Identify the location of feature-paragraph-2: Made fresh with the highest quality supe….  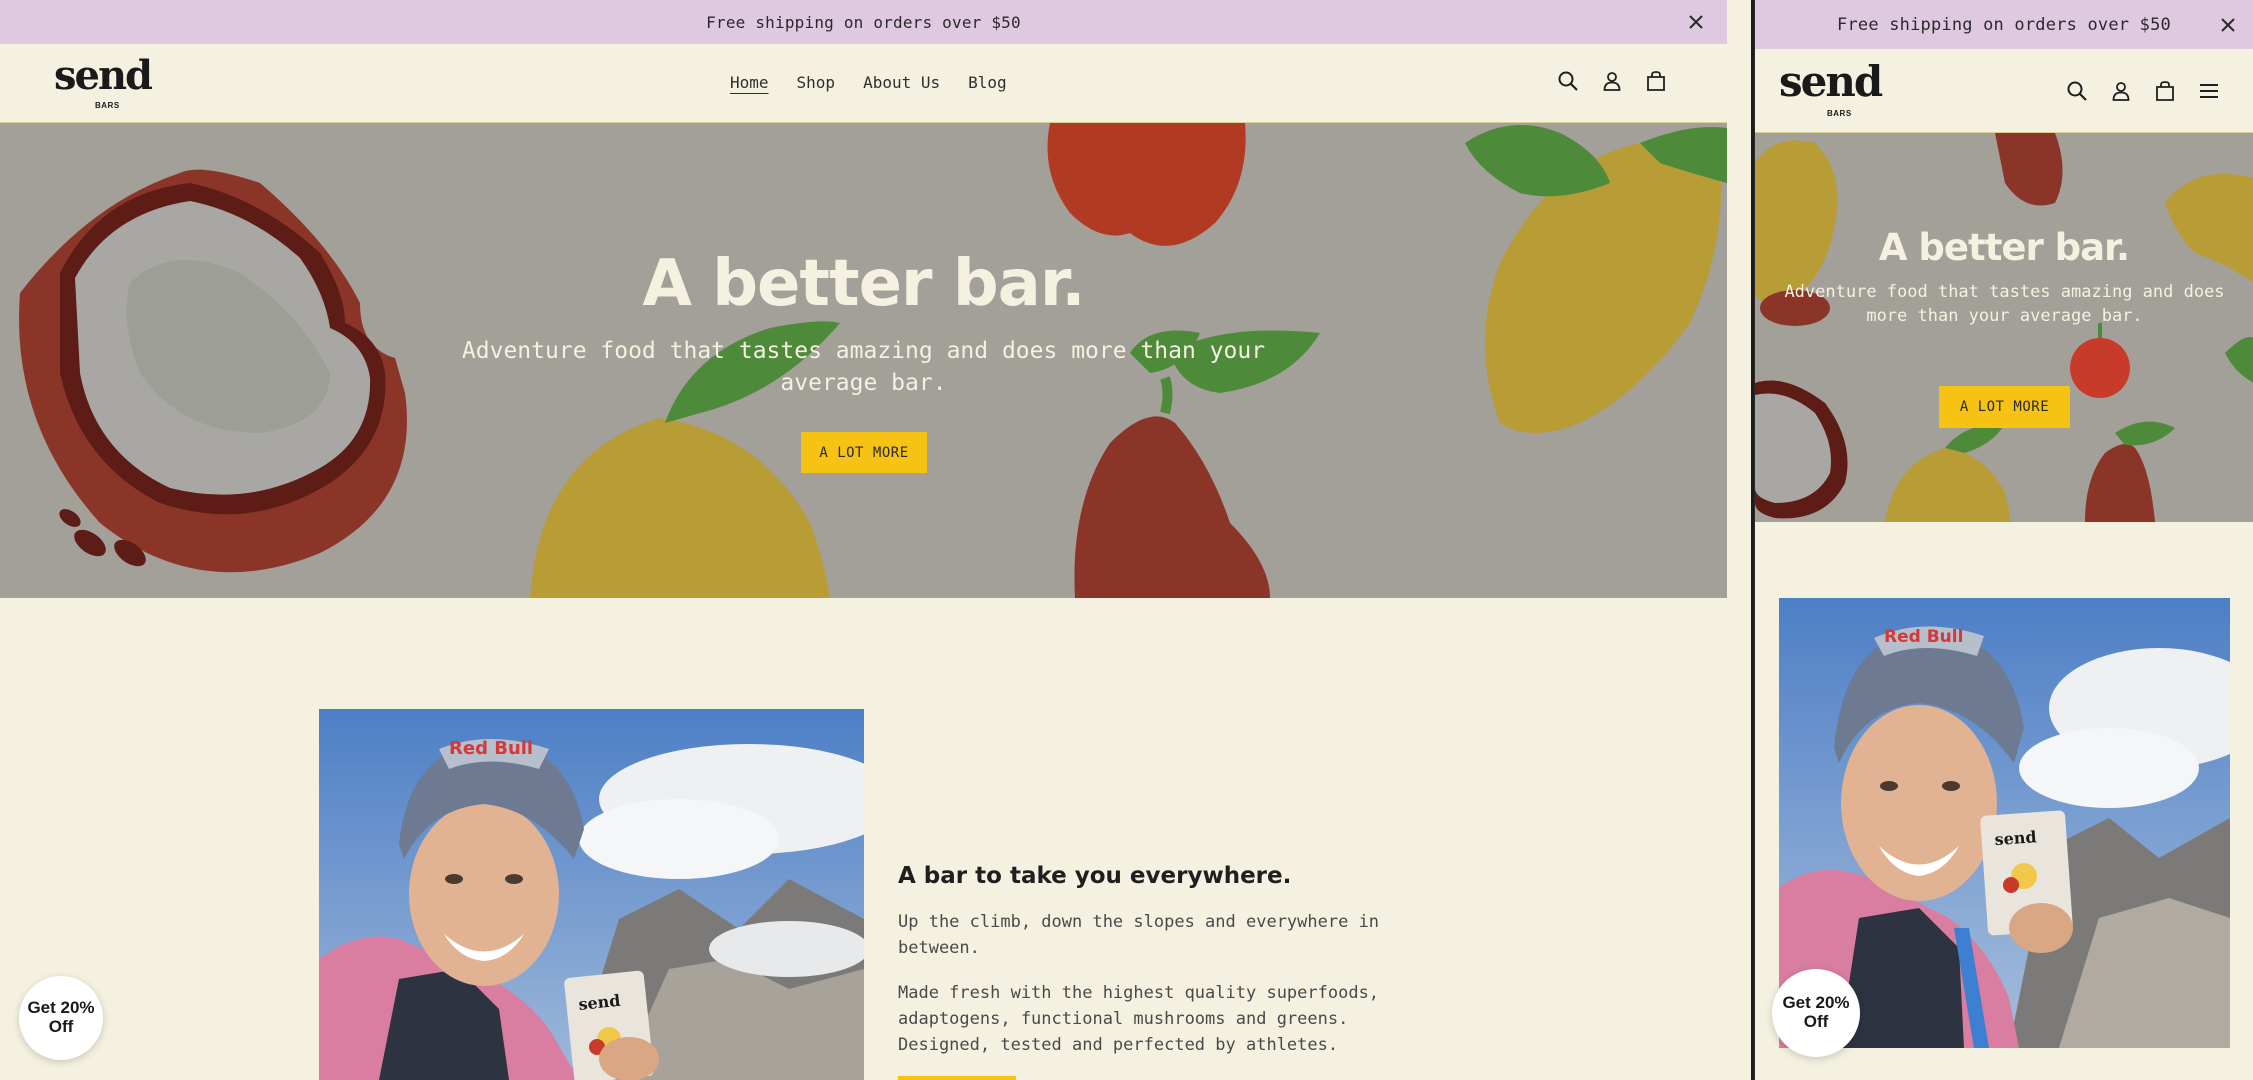
(1139, 1019).